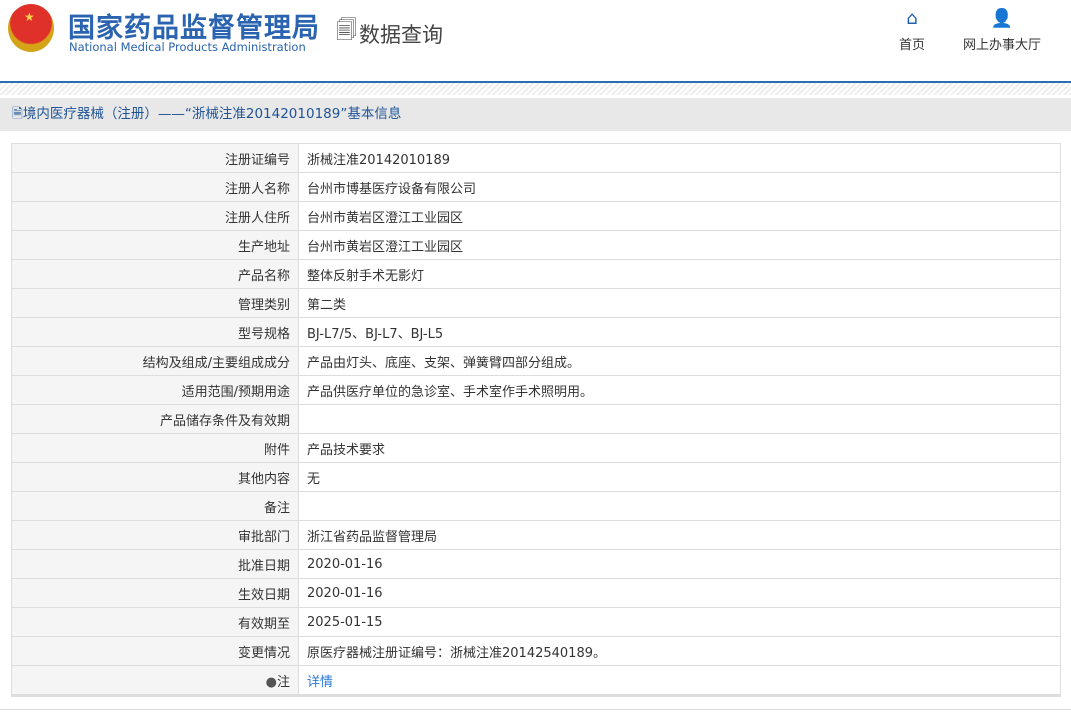  I want to click on table-row: 结构及组成/主要组成成分 产品由灯头、底座、支架、弹簧臂四部分组成。, so click(536, 361).